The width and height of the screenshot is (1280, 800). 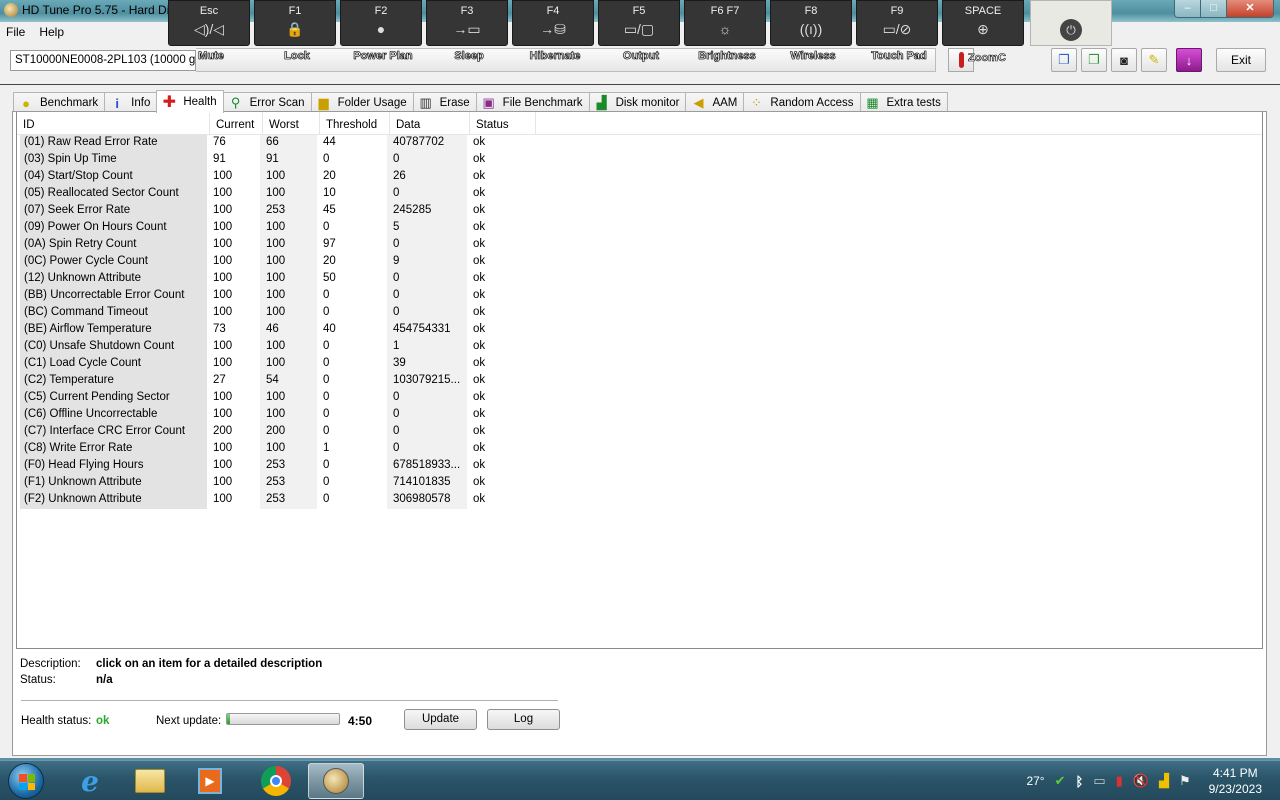 What do you see at coordinates (639, 449) in the screenshot?
I see `table-row: (C8) Write Error Rate 100 100 1 0 ok` at bounding box center [639, 449].